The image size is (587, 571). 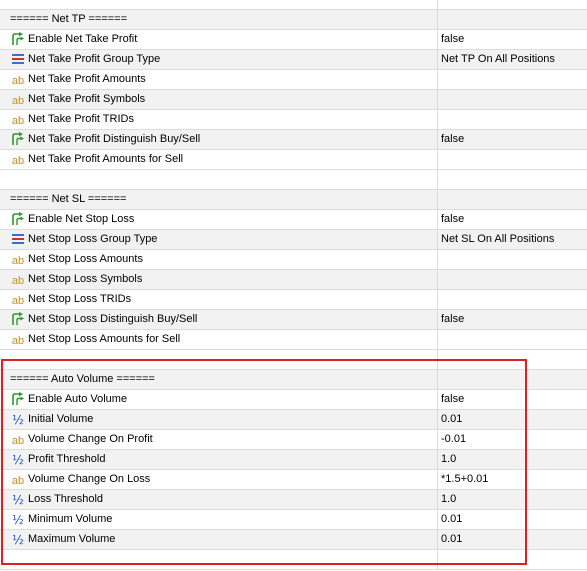 I want to click on parameter-label: Profit Threshold, so click(x=67, y=459).